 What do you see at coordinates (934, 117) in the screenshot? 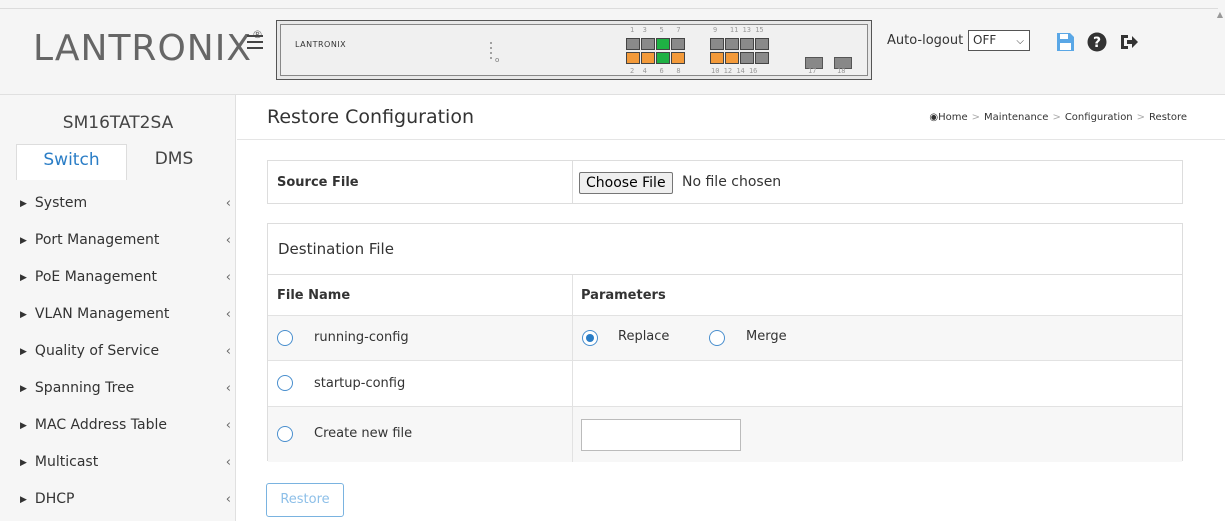
I see `home-icon: ◉` at bounding box center [934, 117].